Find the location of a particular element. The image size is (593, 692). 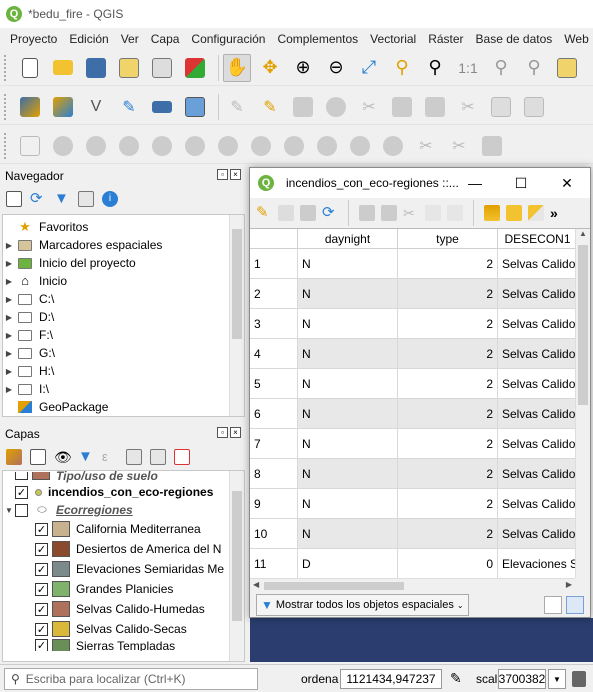

new-shapefile-icon is located at coordinates (195, 107).